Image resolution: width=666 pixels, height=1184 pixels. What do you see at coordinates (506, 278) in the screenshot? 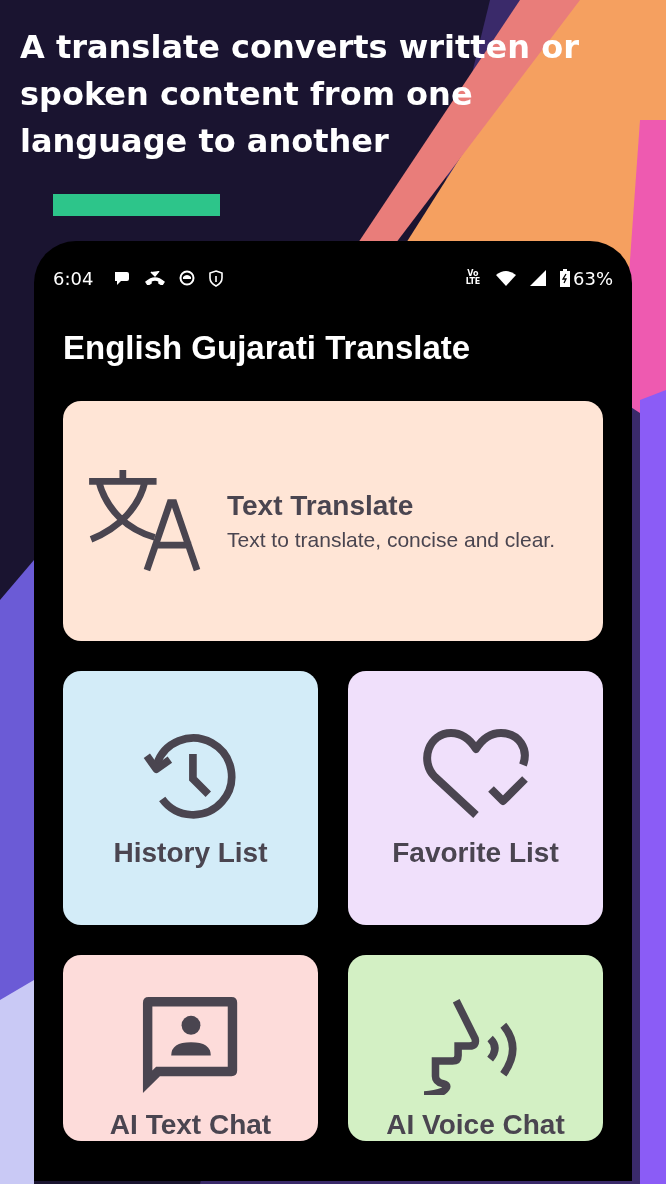
I see `wifi-icon` at bounding box center [506, 278].